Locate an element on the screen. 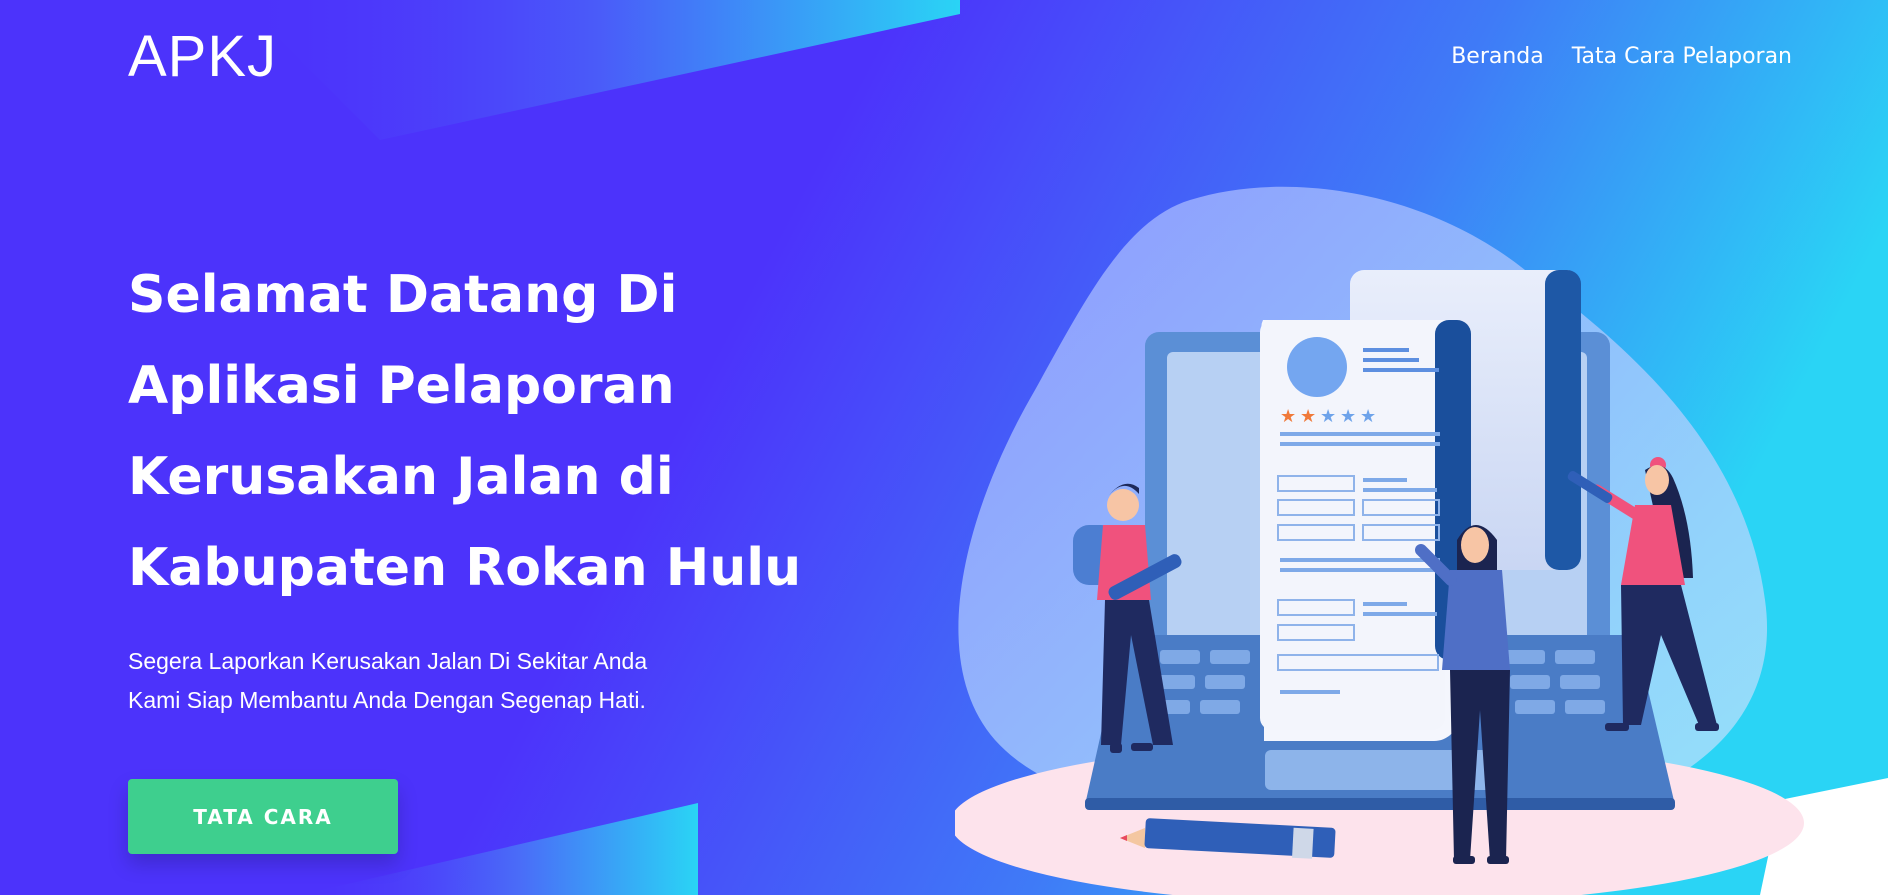 Image resolution: width=1888 pixels, height=895 pixels. brand-logo: APKJ is located at coordinates (202, 57).